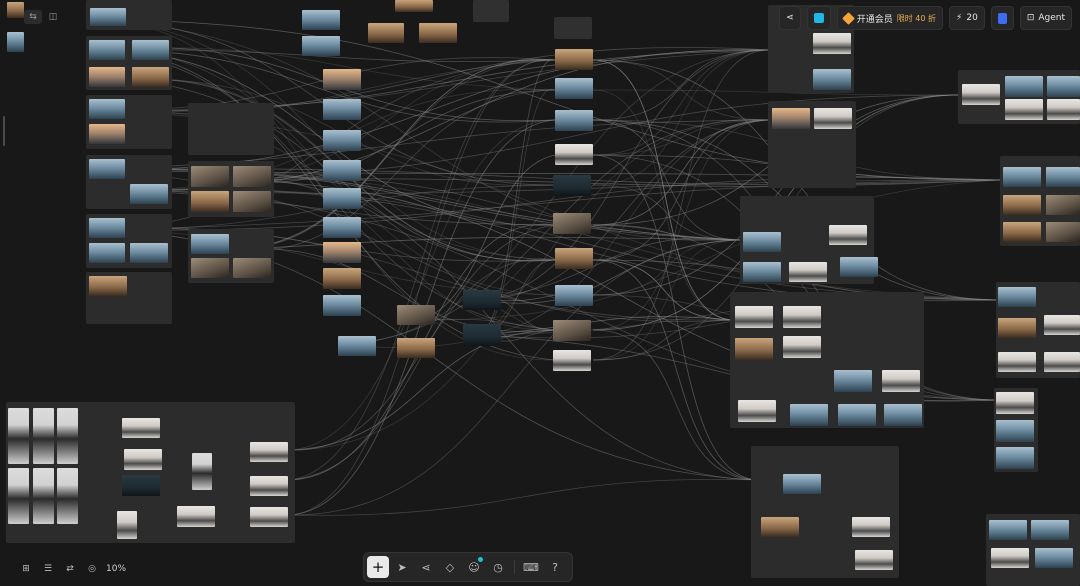 Image resolution: width=1080 pixels, height=586 pixels. What do you see at coordinates (402, 567) in the screenshot?
I see `cursor-icon: ➤` at bounding box center [402, 567].